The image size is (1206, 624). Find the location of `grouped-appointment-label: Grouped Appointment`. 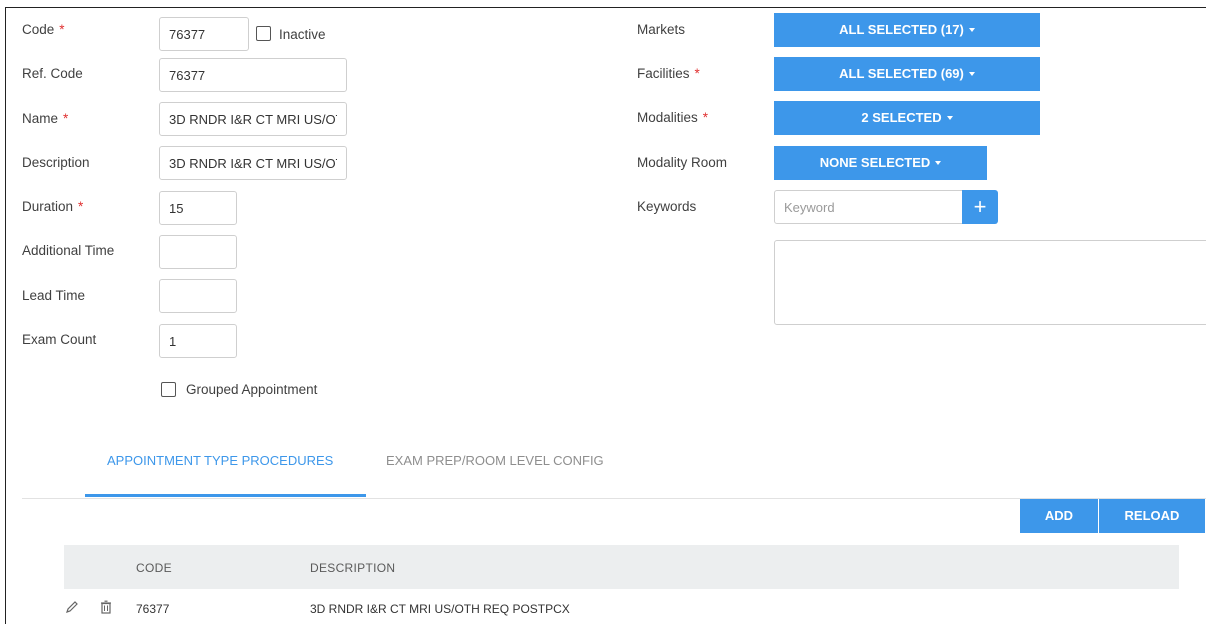

grouped-appointment-label: Grouped Appointment is located at coordinates (252, 389).